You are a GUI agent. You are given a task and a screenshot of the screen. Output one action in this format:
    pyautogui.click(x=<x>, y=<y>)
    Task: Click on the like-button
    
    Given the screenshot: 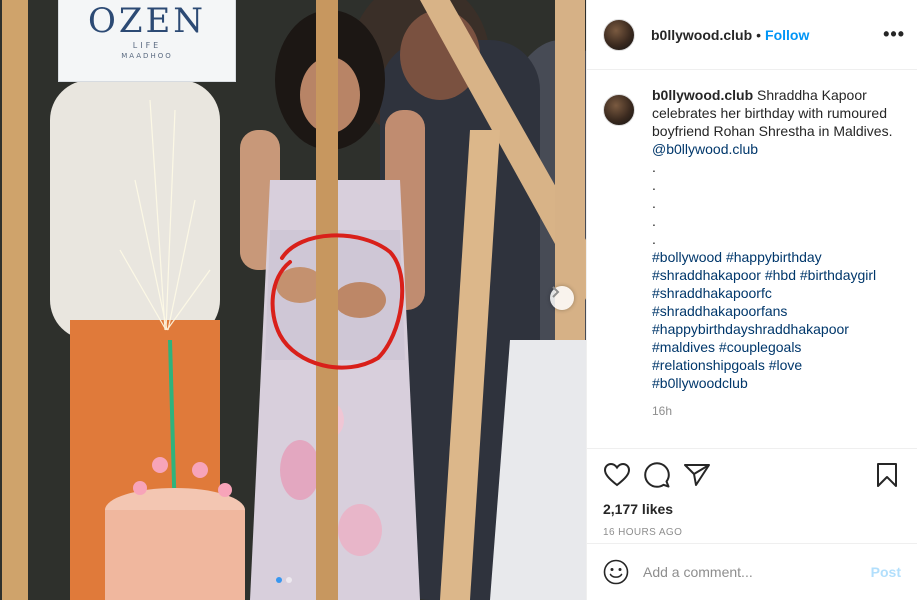 What is the action you would take?
    pyautogui.click(x=617, y=475)
    